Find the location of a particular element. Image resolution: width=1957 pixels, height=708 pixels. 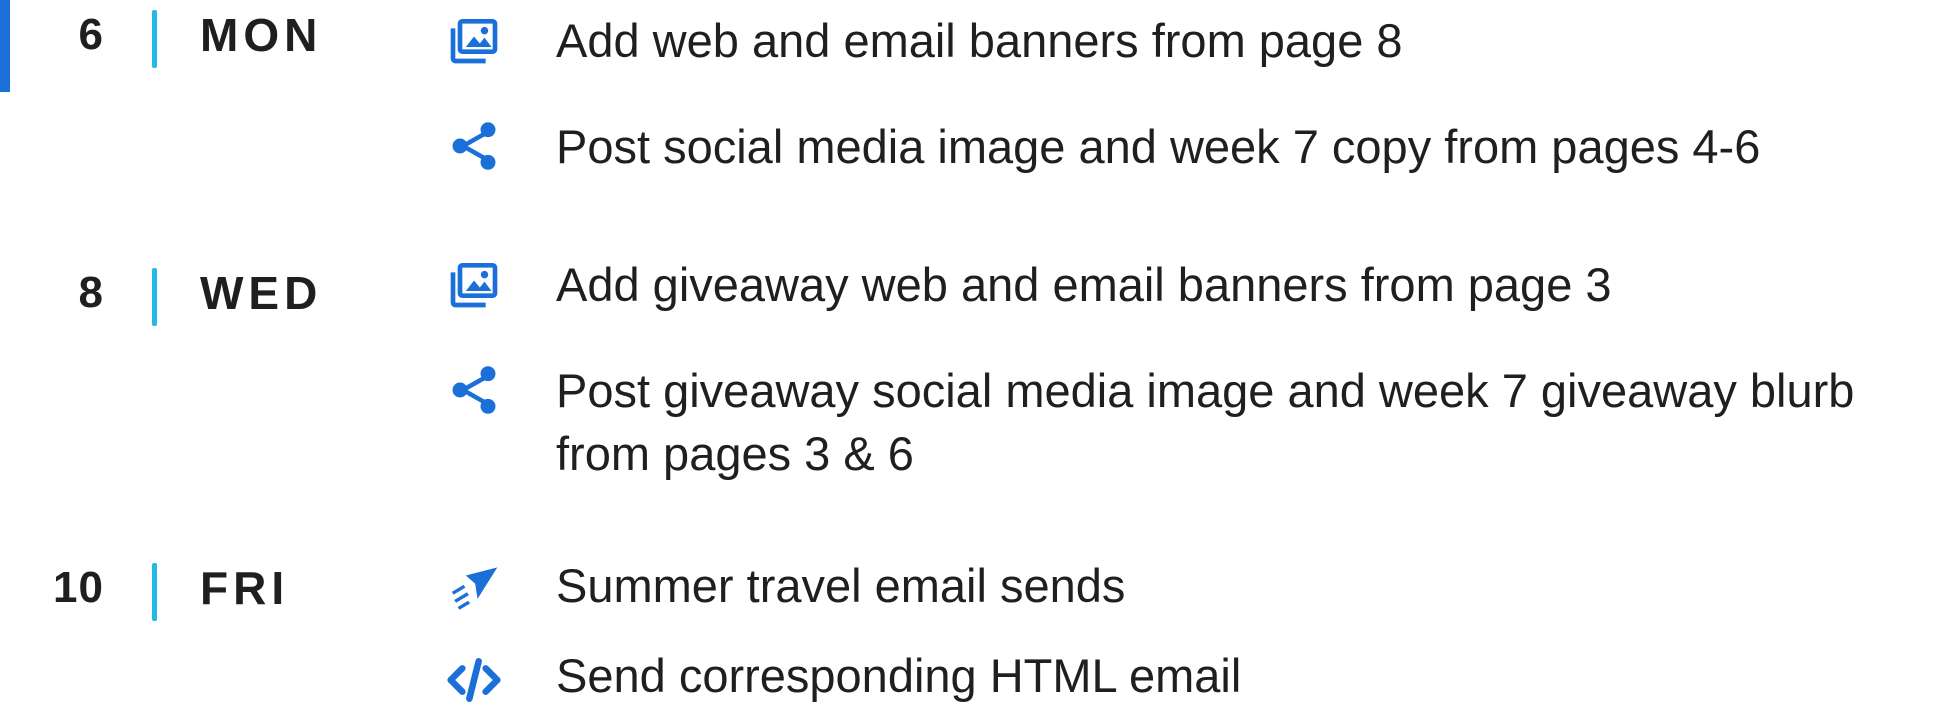

task-text: Add web and email banners from page 8 is located at coordinates (979, 40).